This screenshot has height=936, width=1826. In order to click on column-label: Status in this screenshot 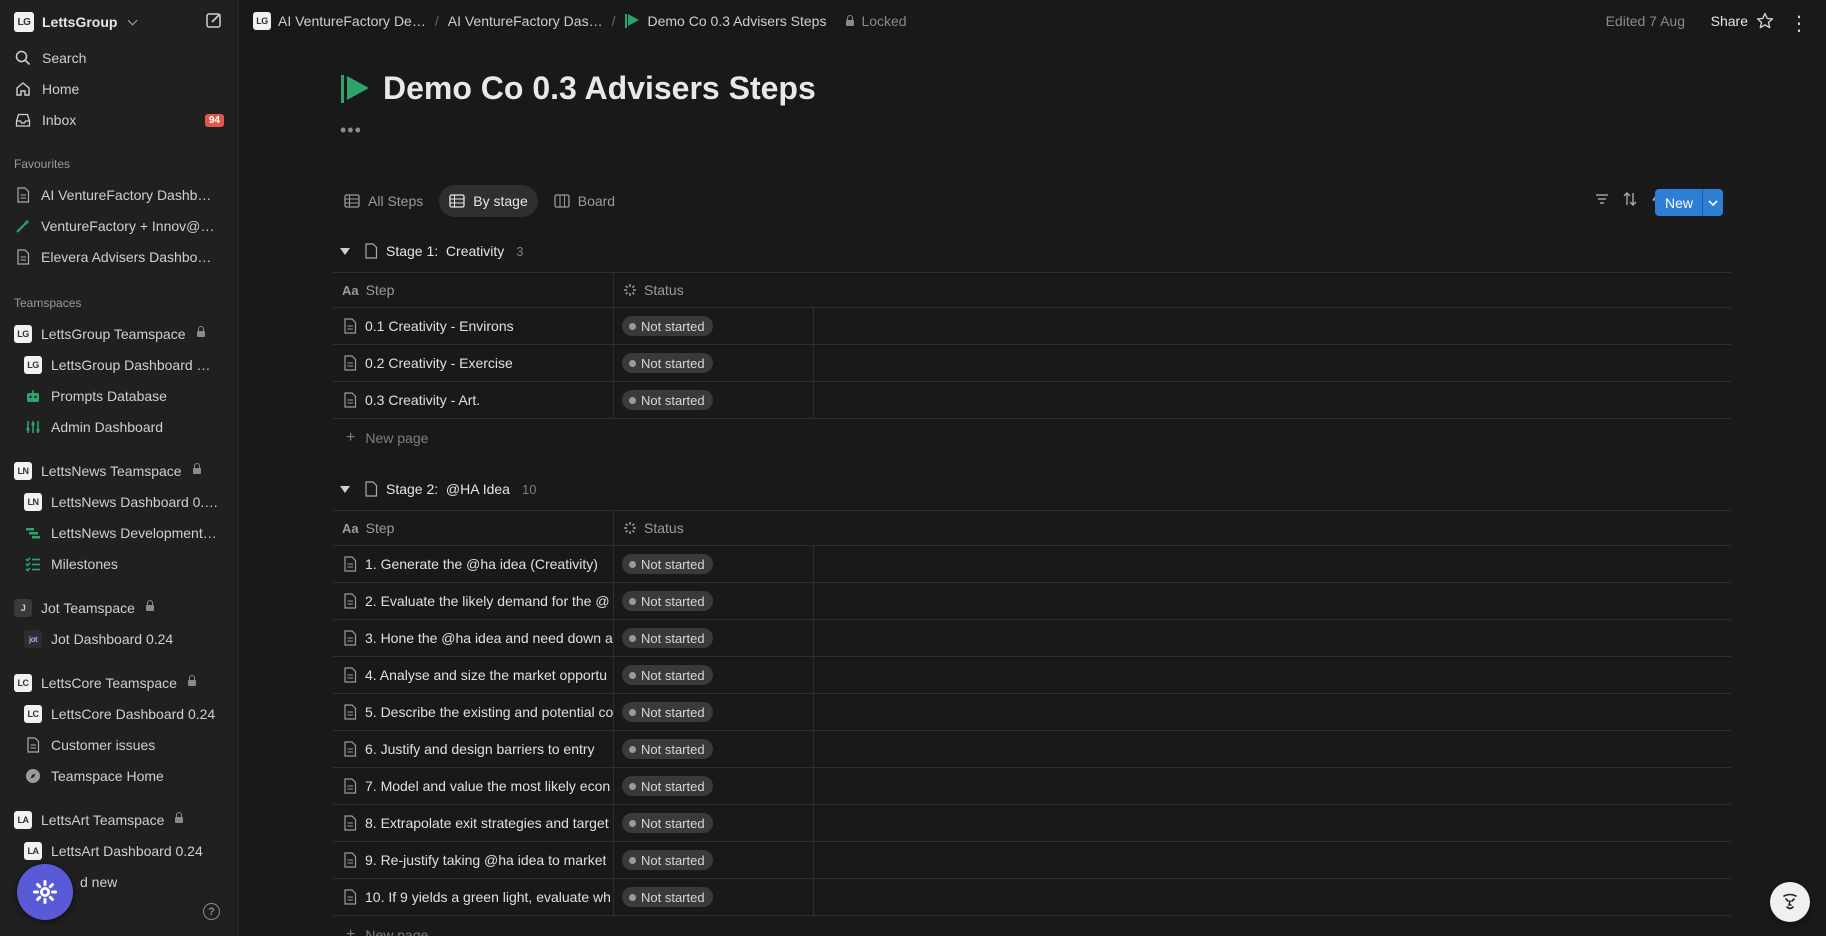, I will do `click(664, 528)`.